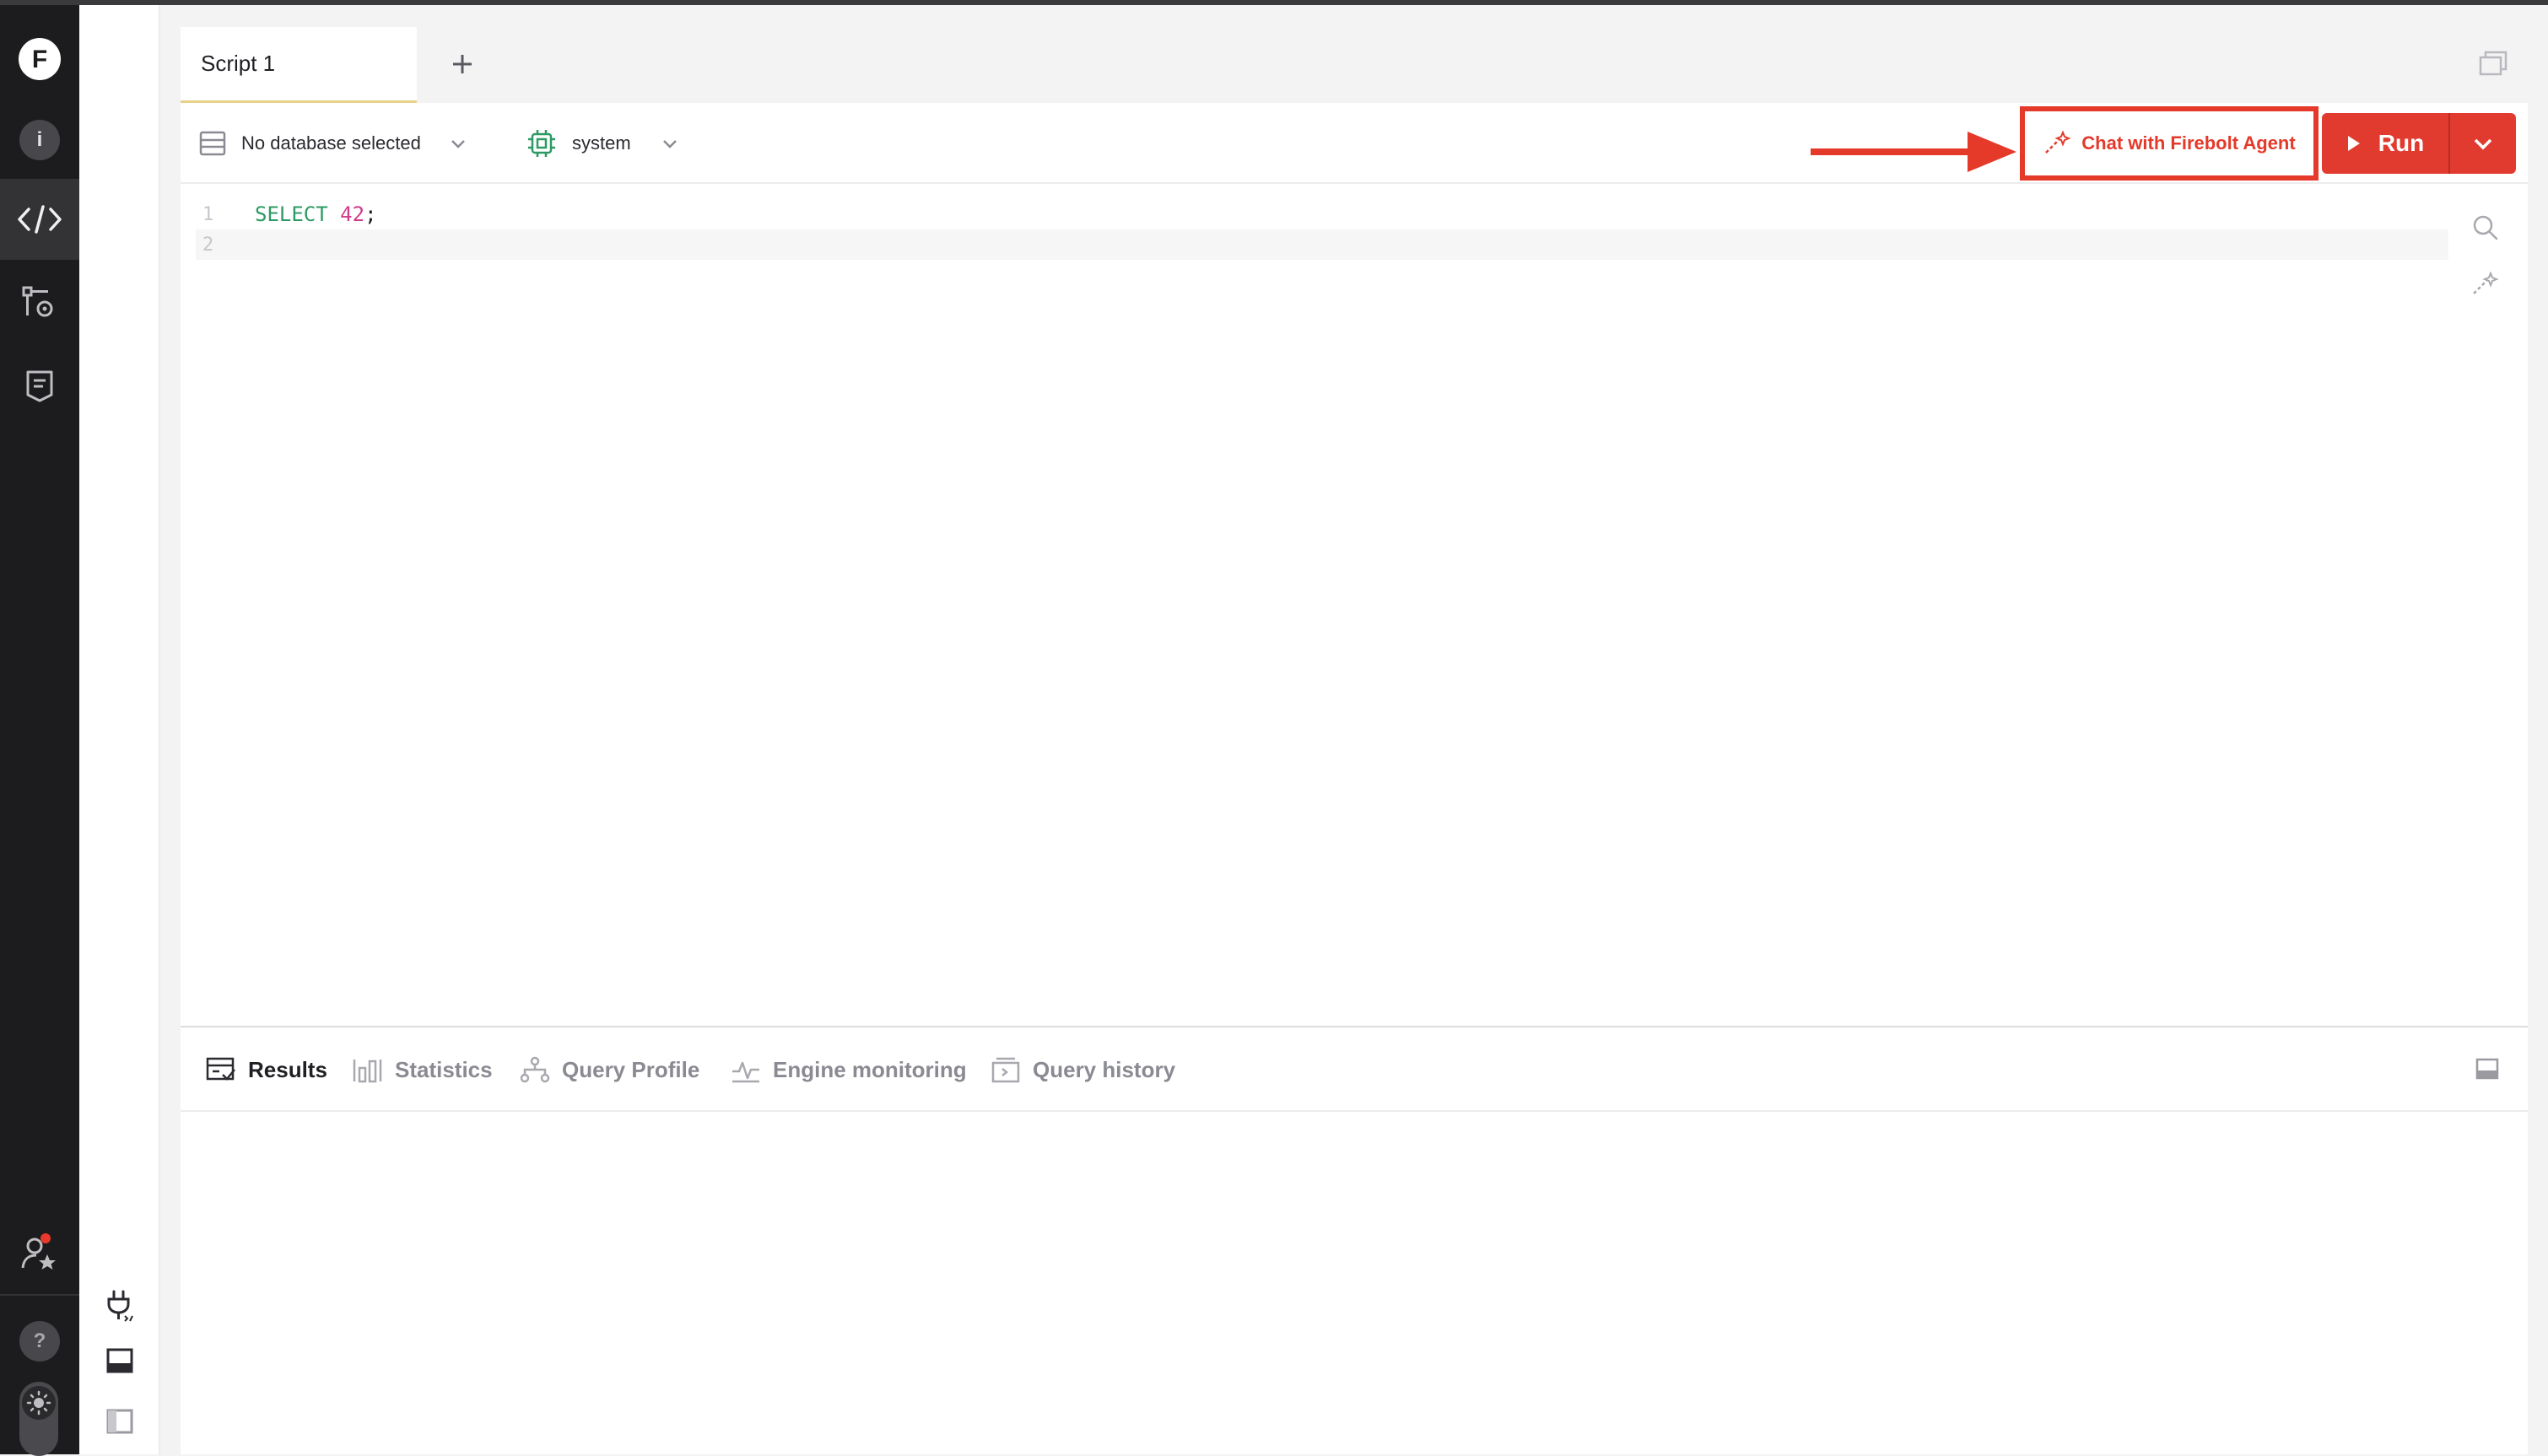 The image size is (2548, 1456). Describe the element at coordinates (287, 1069) in the screenshot. I see `tab-results-label: Results` at that location.